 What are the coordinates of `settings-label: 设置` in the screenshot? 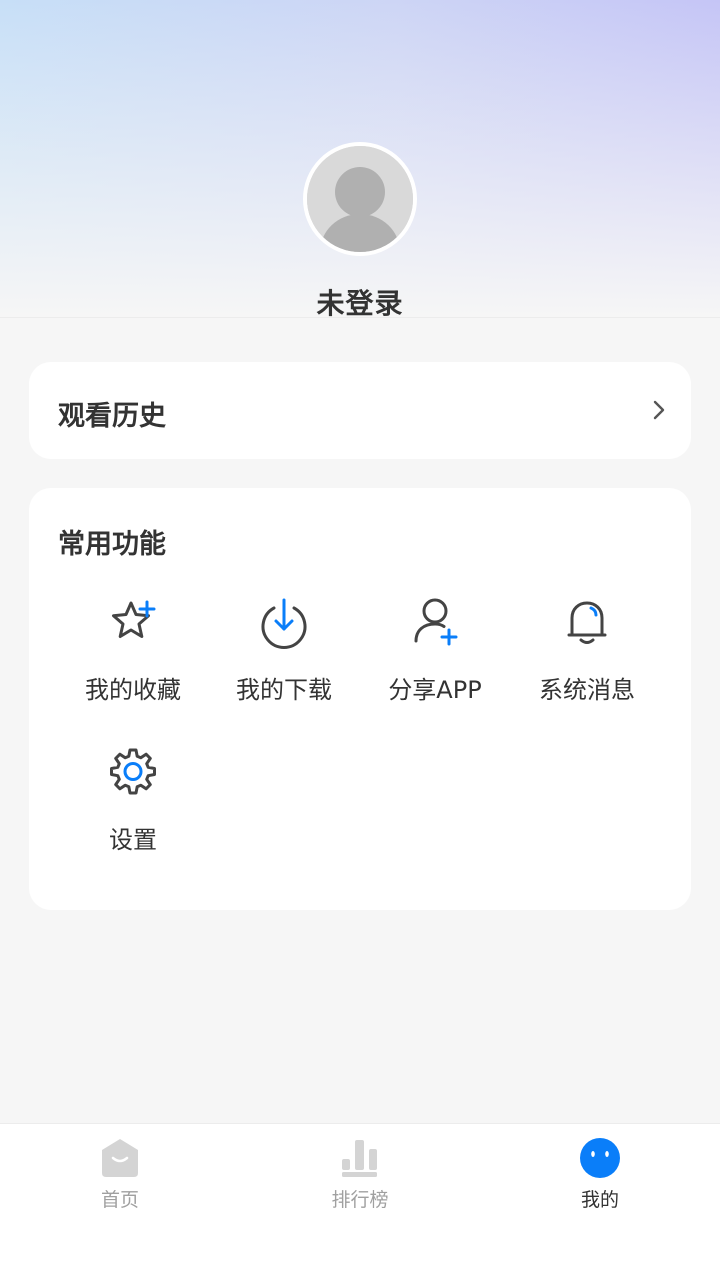 It's located at (133, 840).